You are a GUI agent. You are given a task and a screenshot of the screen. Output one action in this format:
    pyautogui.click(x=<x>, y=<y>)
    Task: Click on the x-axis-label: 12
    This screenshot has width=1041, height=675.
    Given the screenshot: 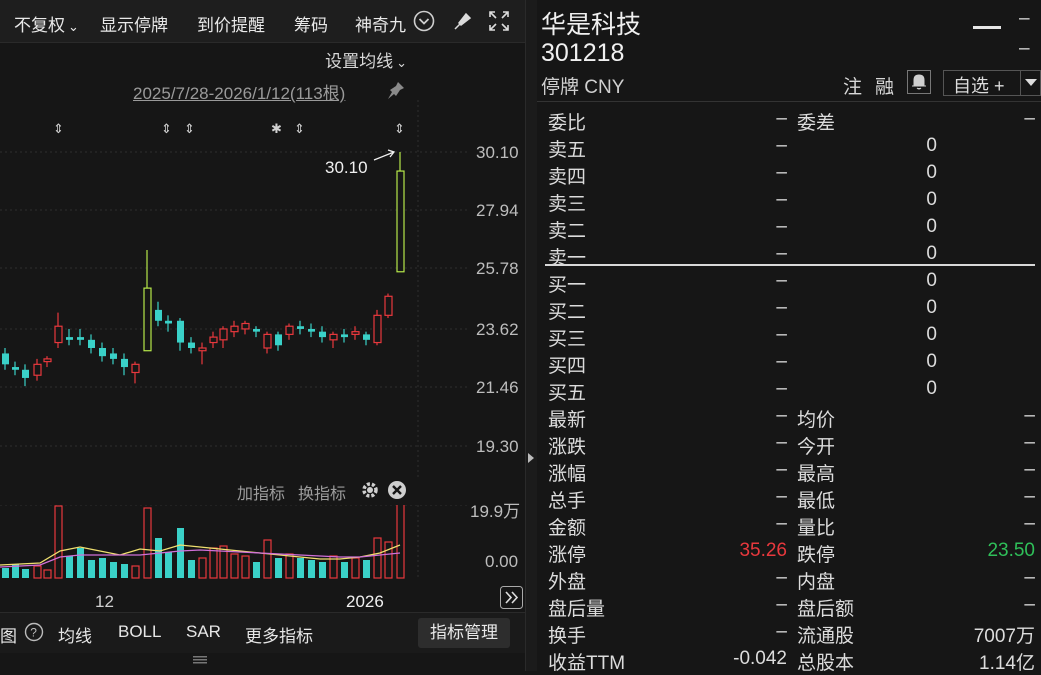 What is the action you would take?
    pyautogui.click(x=104, y=601)
    